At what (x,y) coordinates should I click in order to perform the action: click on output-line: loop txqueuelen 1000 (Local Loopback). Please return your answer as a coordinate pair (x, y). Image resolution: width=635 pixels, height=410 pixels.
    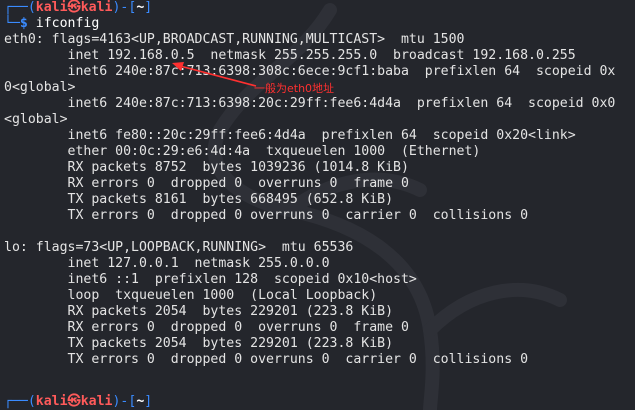
    Looking at the image, I should click on (191, 295).